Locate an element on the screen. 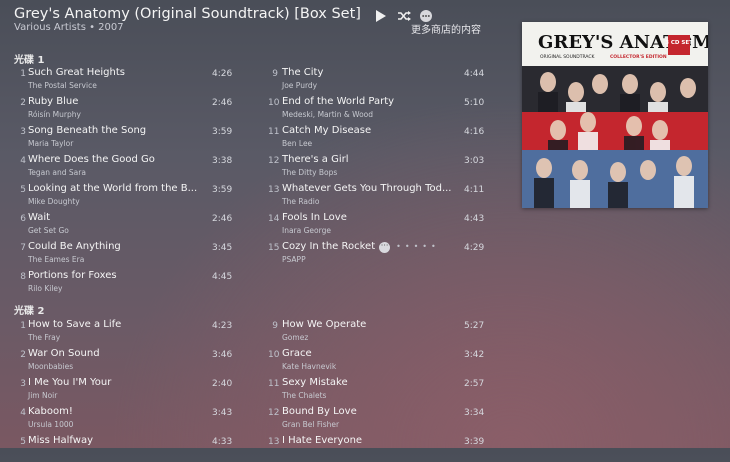 The width and height of the screenshot is (730, 462). album-subtitle: Various Artists • 2007 is located at coordinates (69, 27).